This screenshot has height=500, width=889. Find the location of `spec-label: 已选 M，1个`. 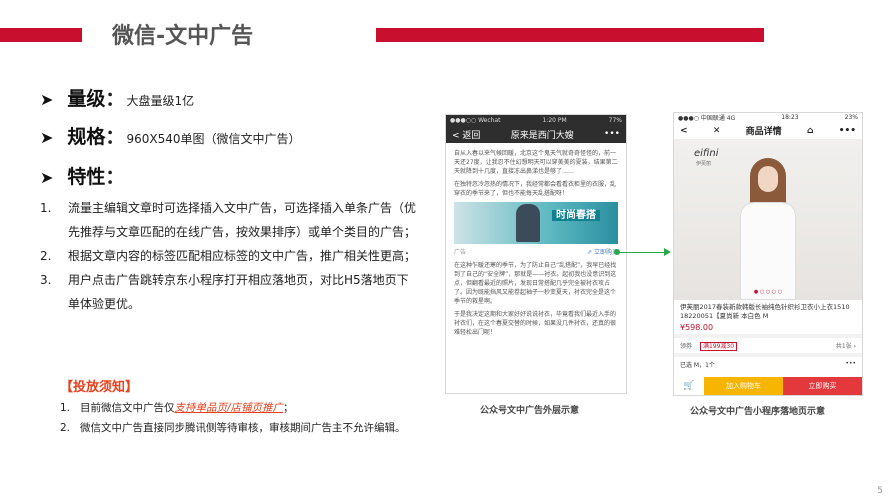

spec-label: 已选 M，1个 is located at coordinates (697, 365).